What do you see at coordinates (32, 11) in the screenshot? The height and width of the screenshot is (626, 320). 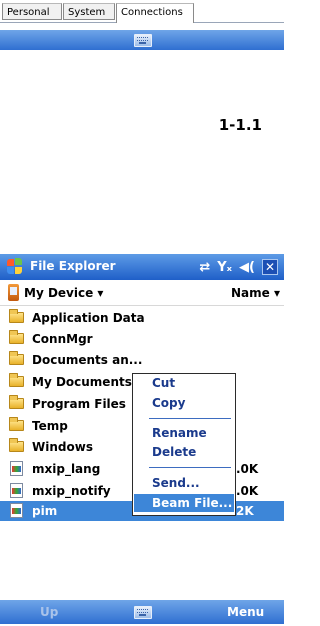 I see `tab-personal: Personal` at bounding box center [32, 11].